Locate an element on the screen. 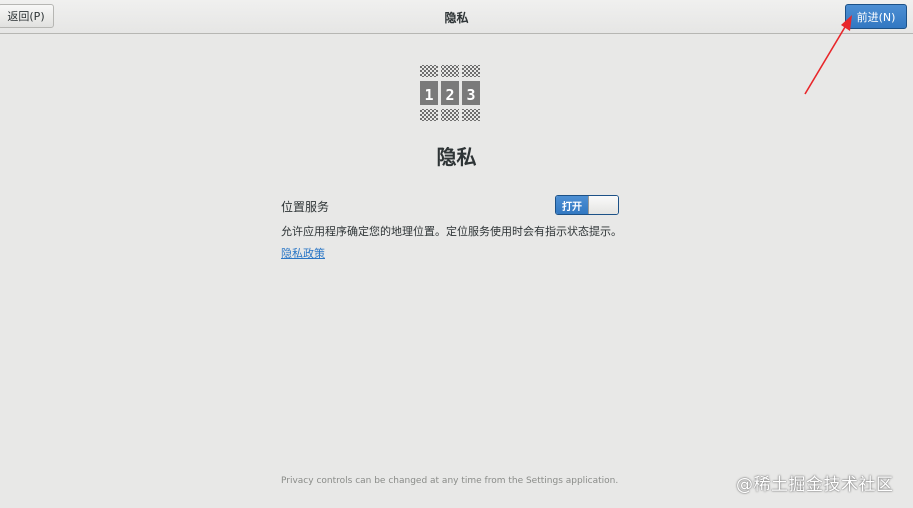  toggle-on-label: 打开 is located at coordinates (572, 205).